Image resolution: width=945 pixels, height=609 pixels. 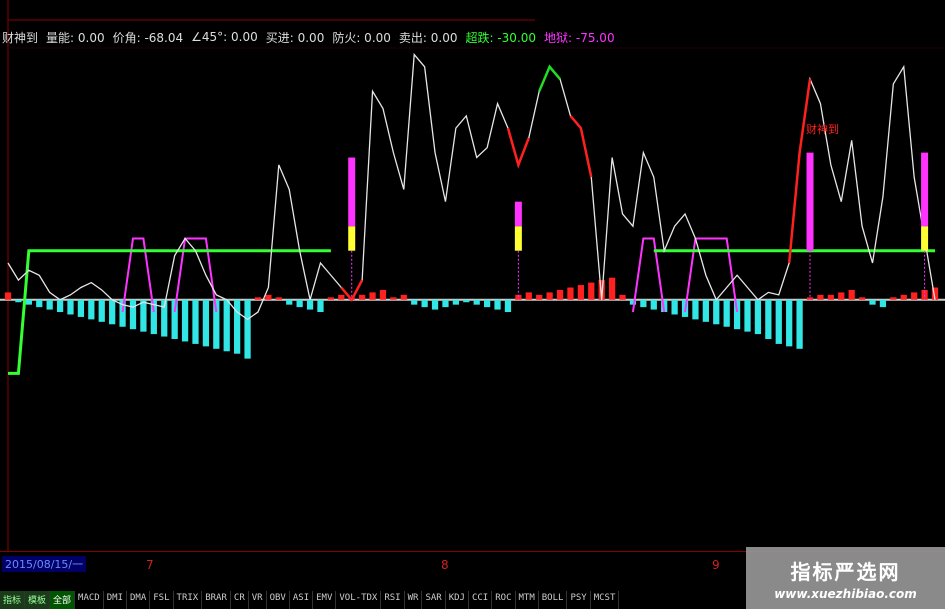 I want to click on tab-psy: PSY, so click(x=579, y=600).